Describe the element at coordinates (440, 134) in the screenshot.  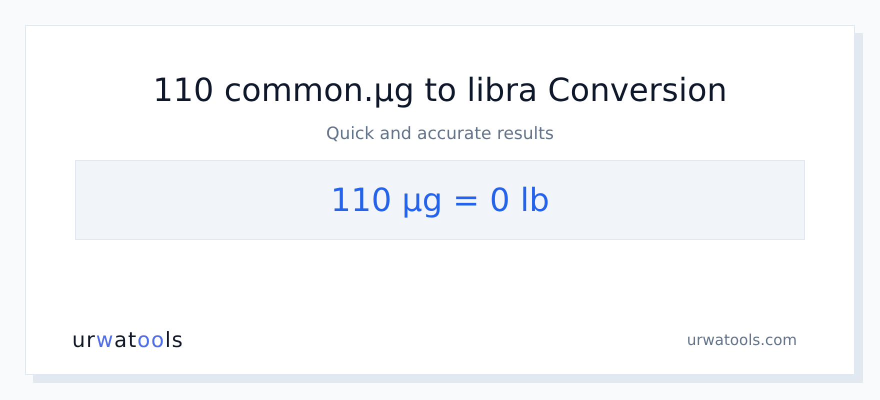
I see `subtitle: Quick and accurate results` at that location.